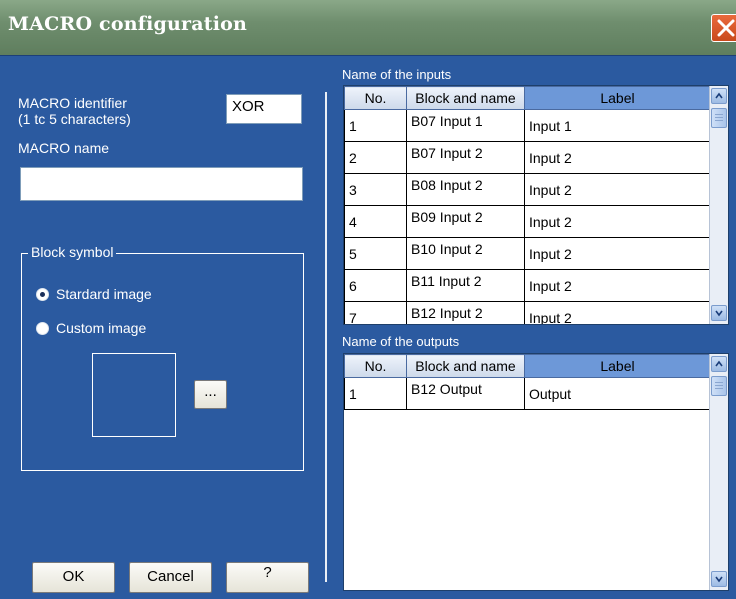  Describe the element at coordinates (617, 98) in the screenshot. I see `inputs-col-label: Label` at that location.